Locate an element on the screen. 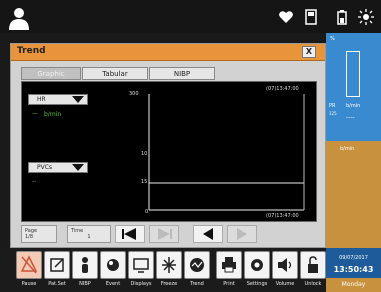  freeze-icon is located at coordinates (169, 265).